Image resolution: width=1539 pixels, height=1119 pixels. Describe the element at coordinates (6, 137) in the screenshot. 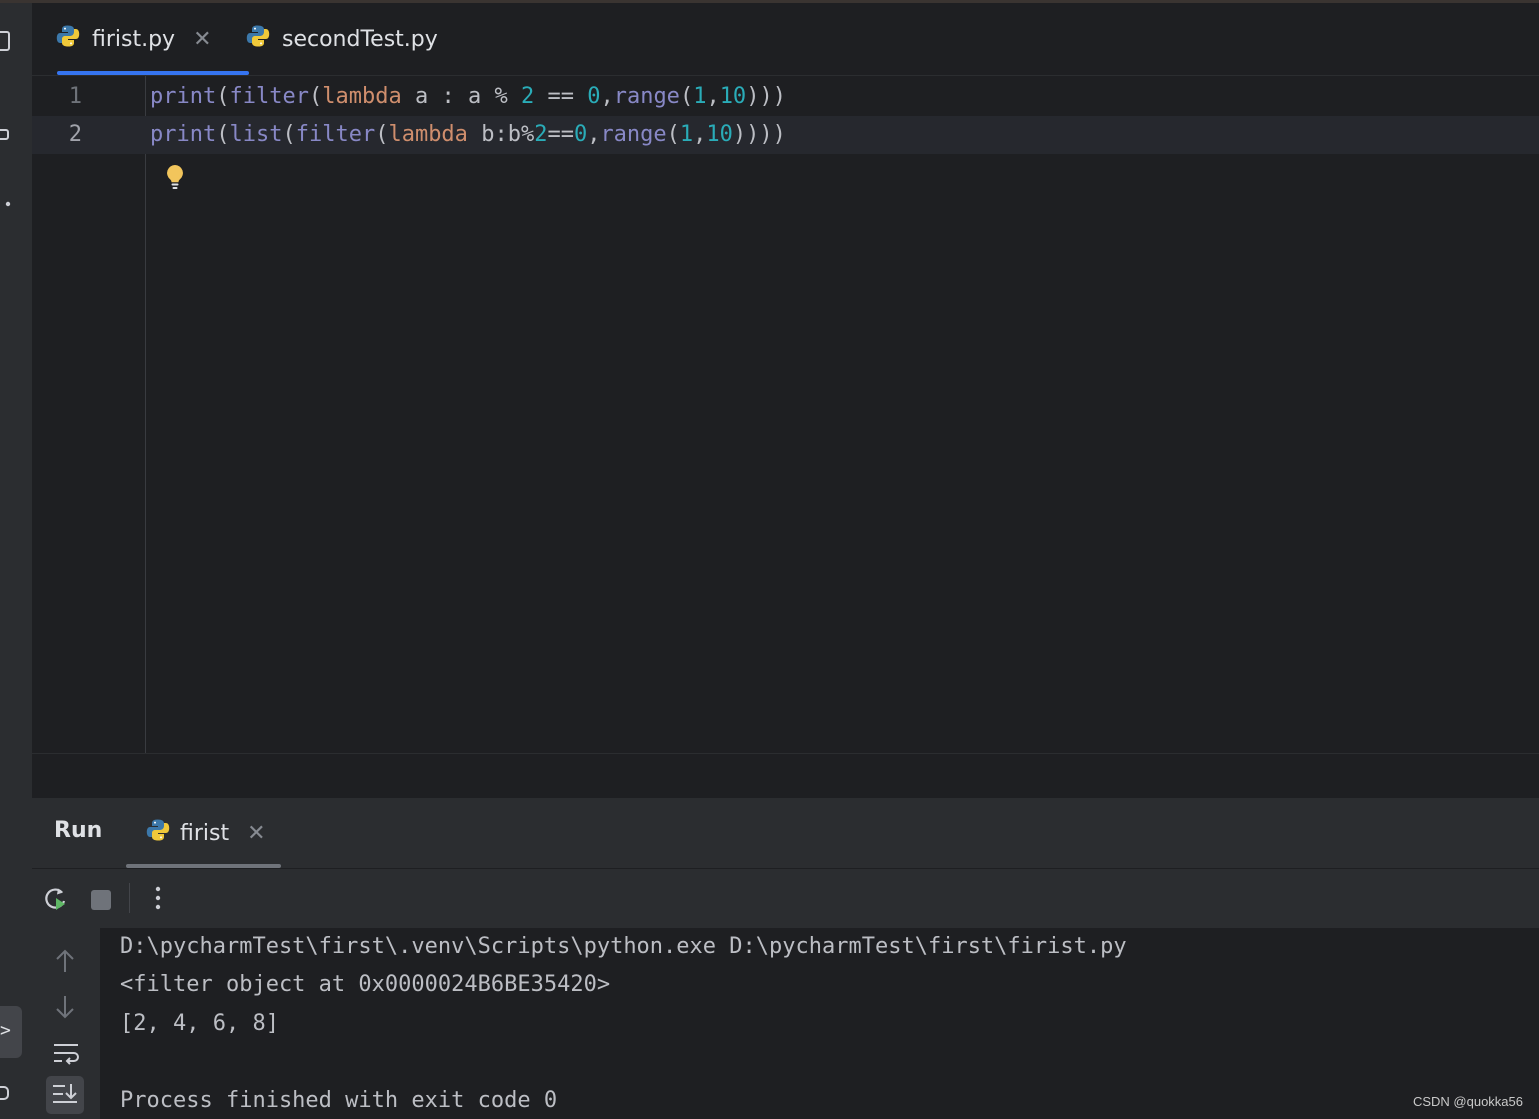

I see `structure-icon` at that location.